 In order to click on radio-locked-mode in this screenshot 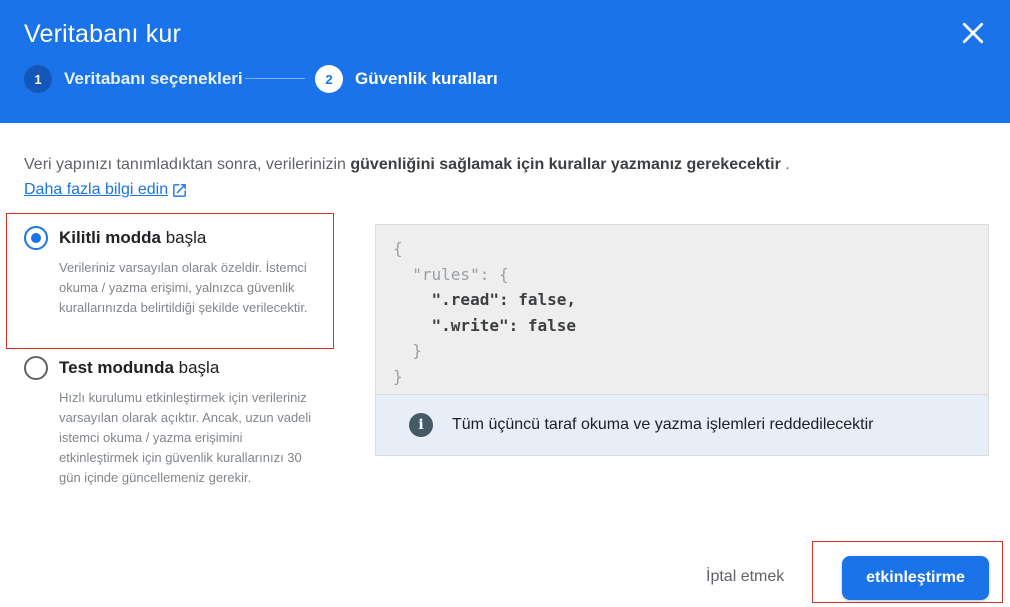, I will do `click(36, 238)`.